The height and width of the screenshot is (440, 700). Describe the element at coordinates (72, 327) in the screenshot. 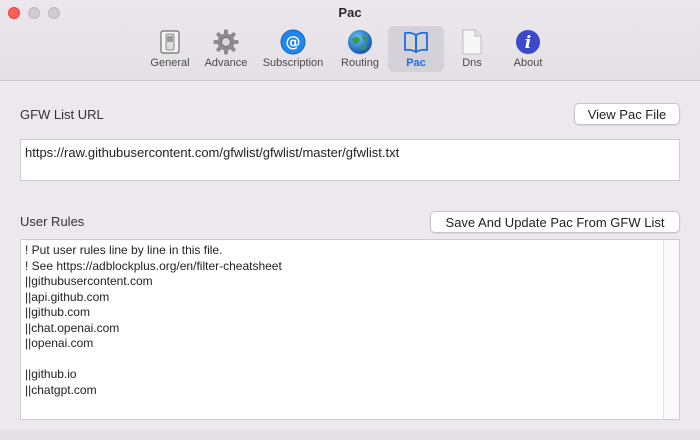

I see `rule-line: ||chat.openai.com` at that location.